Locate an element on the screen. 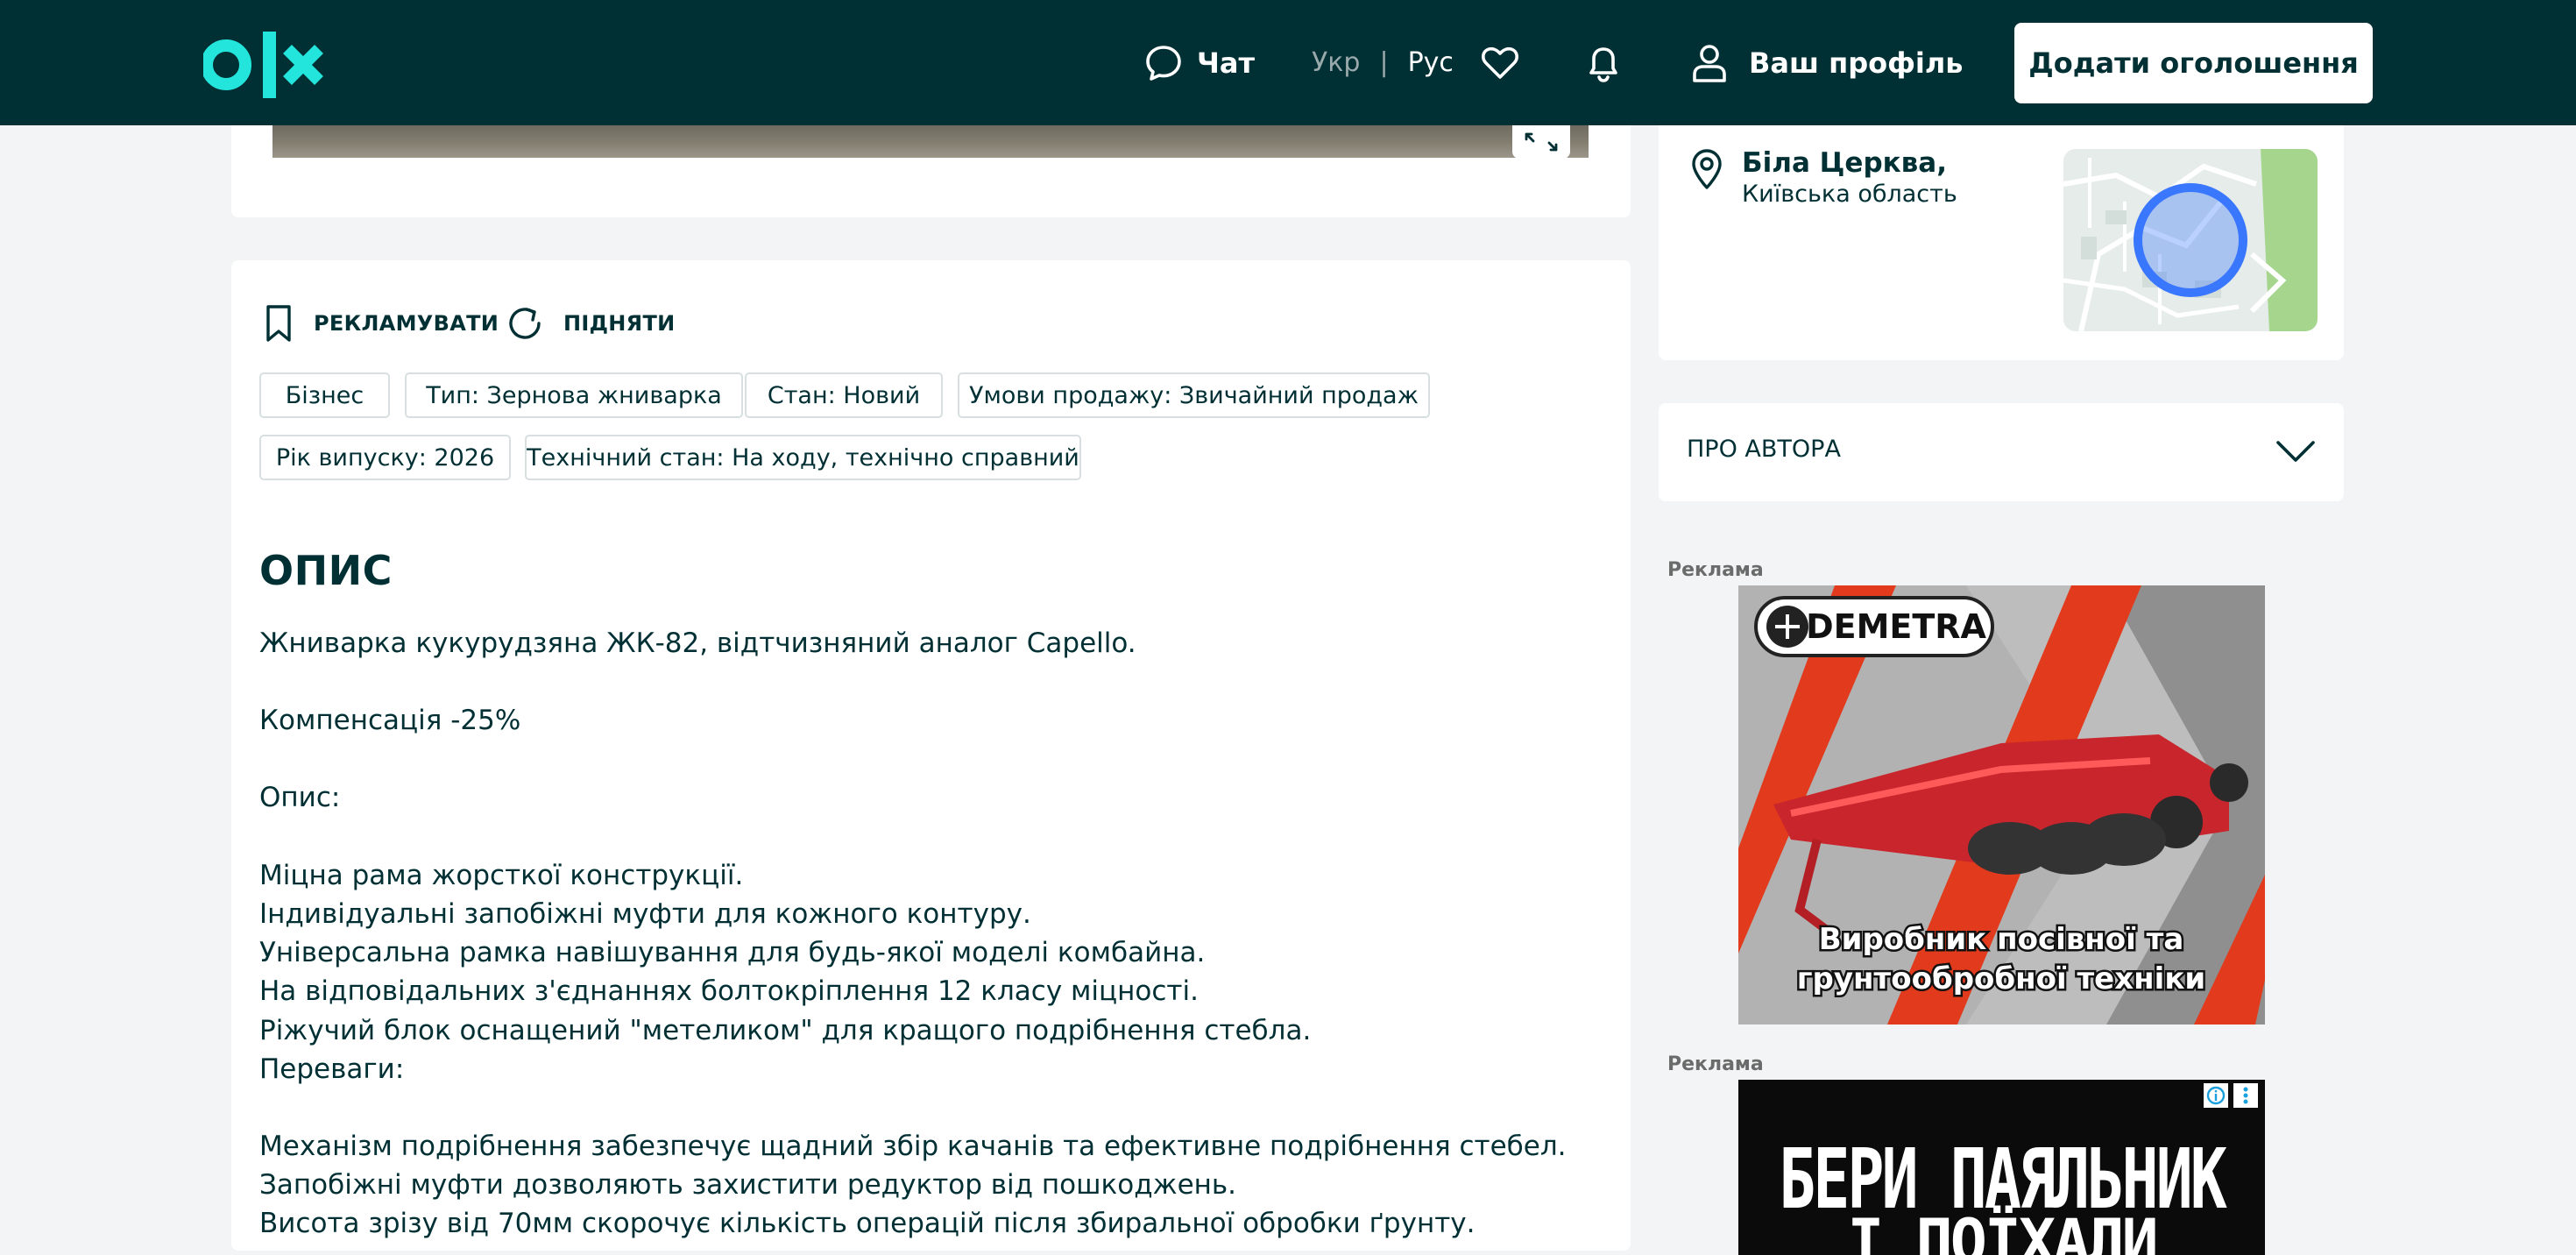  tag-condition: Стан: Новий is located at coordinates (844, 395).